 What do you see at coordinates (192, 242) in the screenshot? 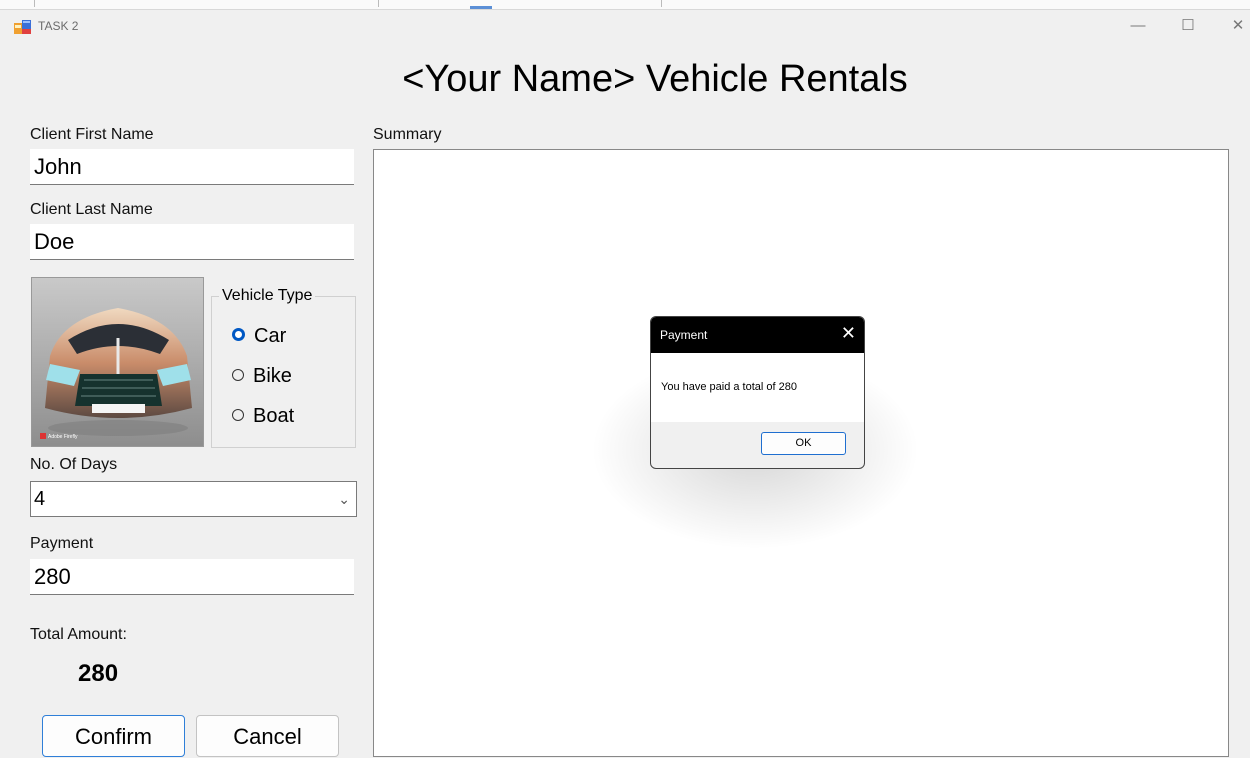
I see `last-name-field: Doe` at bounding box center [192, 242].